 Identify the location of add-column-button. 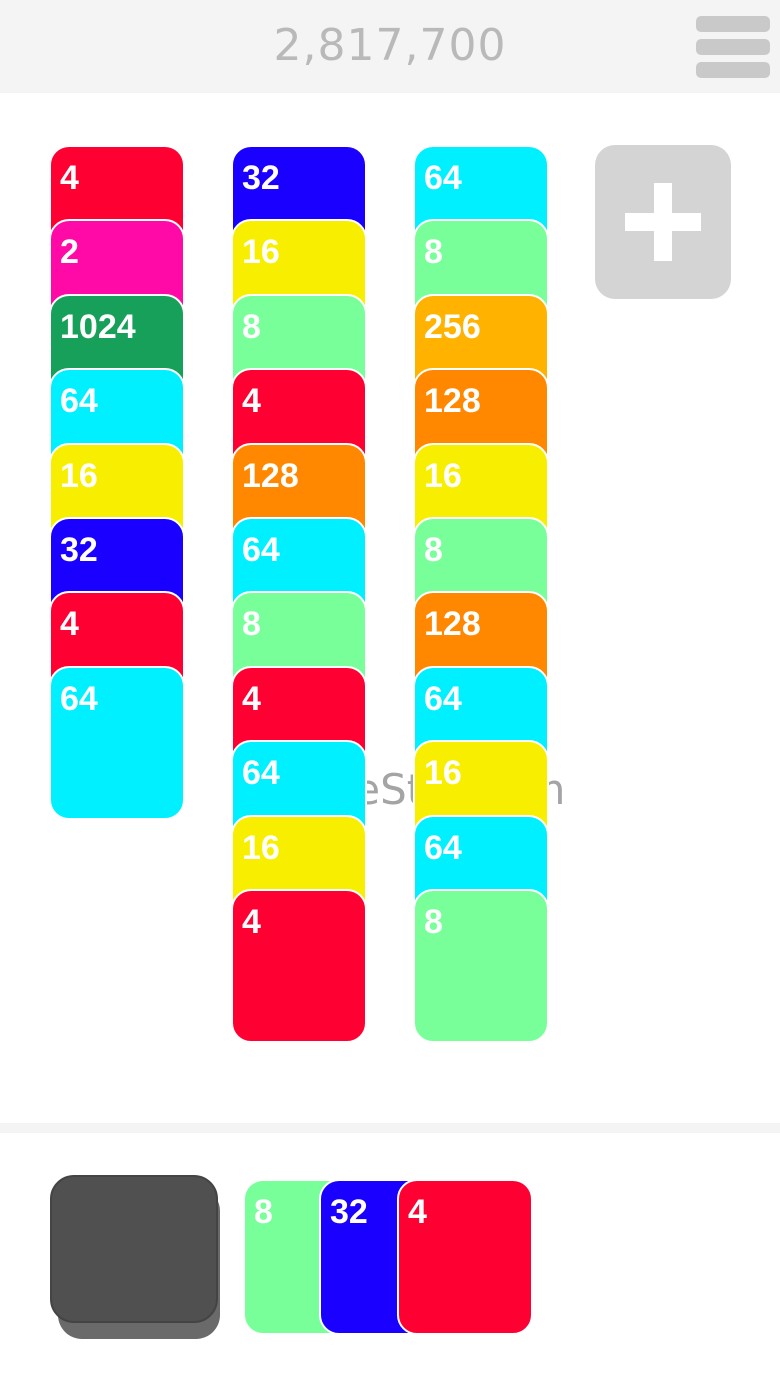
(663, 222).